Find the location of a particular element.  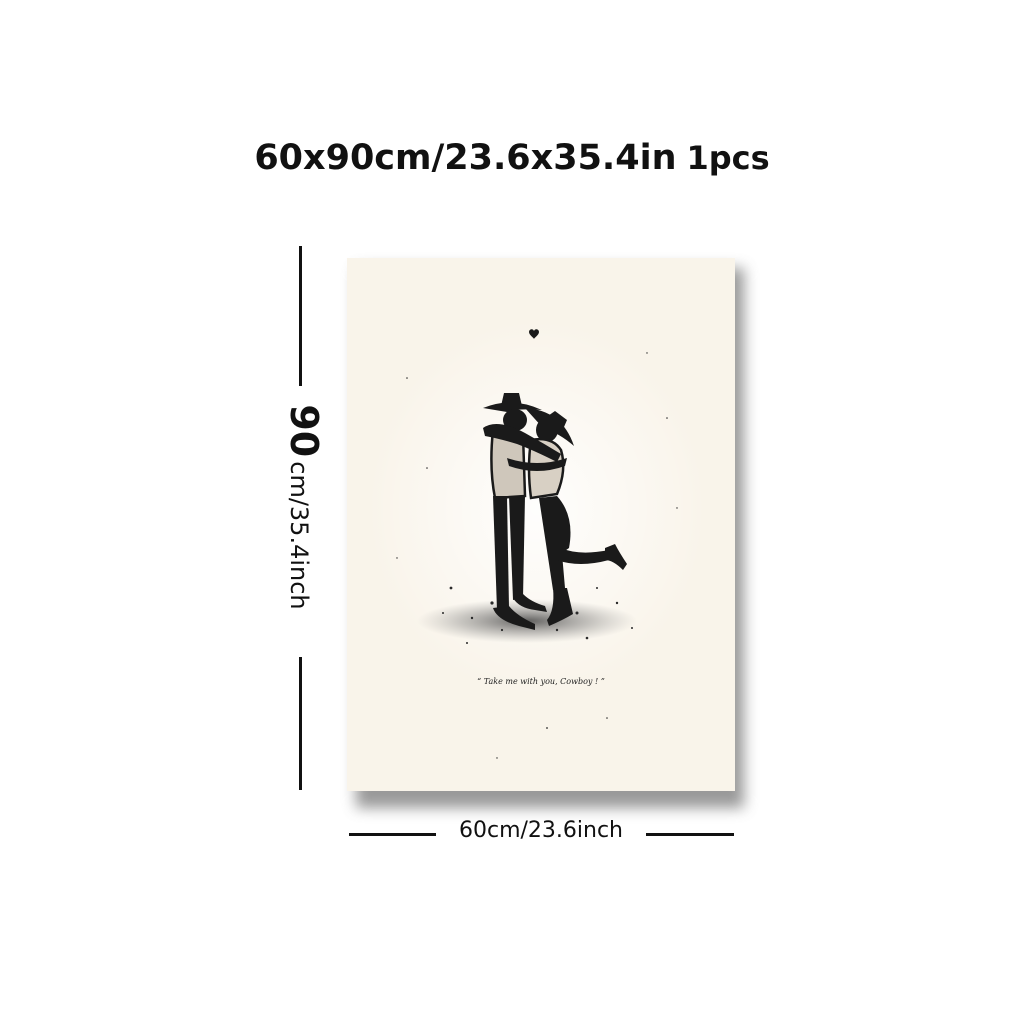

poster-caption: “ Take me with you, Cowboy ! ” is located at coordinates (541, 681).